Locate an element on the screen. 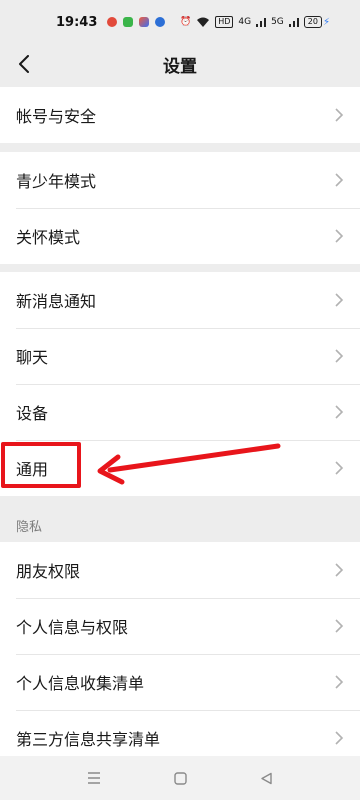  settings-item-label: 新消息通知 is located at coordinates (56, 301).